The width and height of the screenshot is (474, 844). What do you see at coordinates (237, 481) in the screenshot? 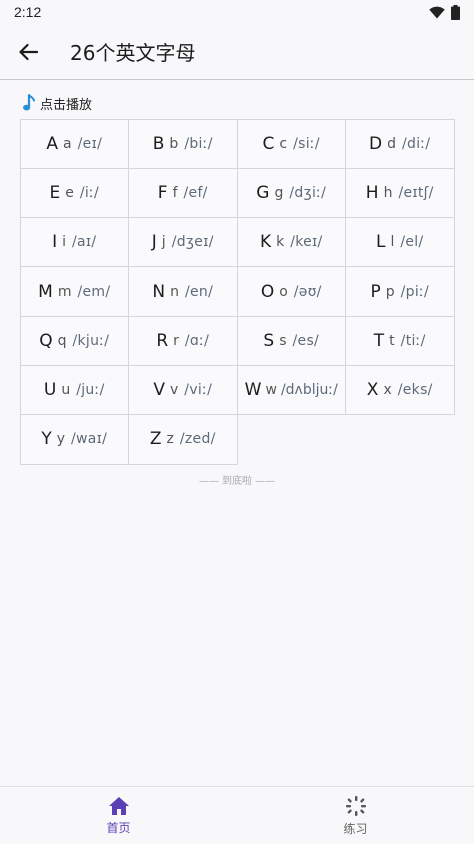
I see `end-of-list-note: —— 到底啦 ——` at bounding box center [237, 481].